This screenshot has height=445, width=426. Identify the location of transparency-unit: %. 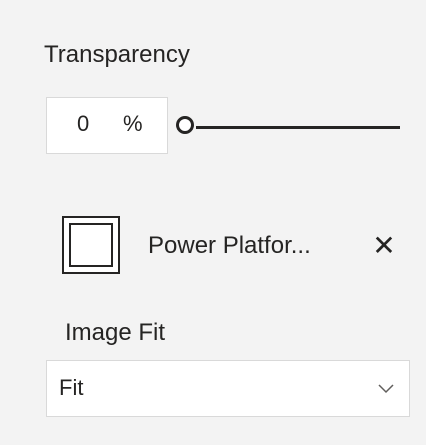
(133, 123).